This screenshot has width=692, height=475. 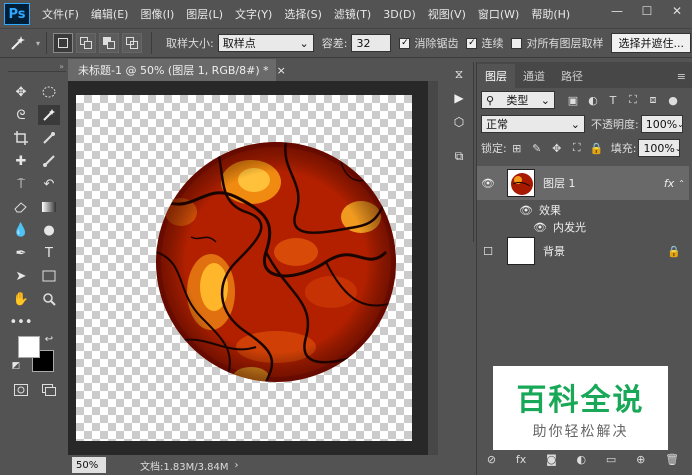 What do you see at coordinates (265, 43) in the screenshot?
I see `sample-size-dropdown: 取样点 ⌄` at bounding box center [265, 43].